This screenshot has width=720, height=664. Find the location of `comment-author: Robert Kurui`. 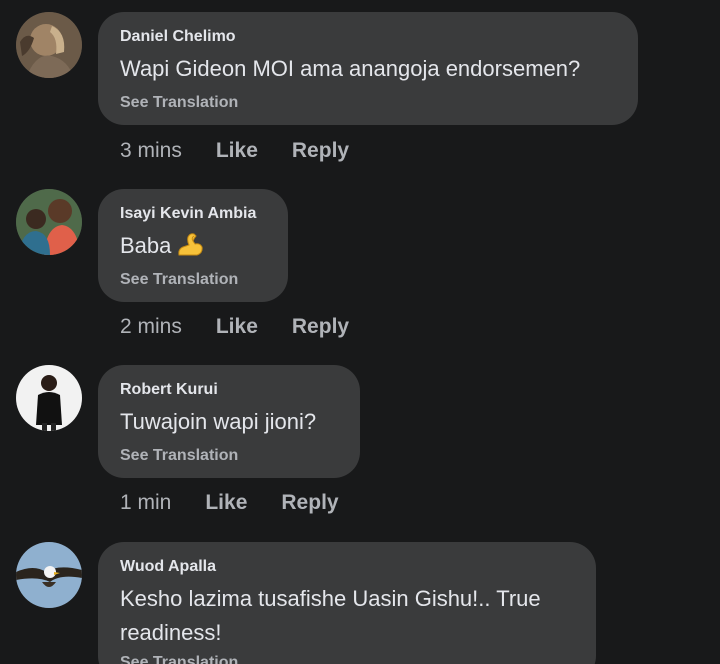

comment-author: Robert Kurui is located at coordinates (229, 390).